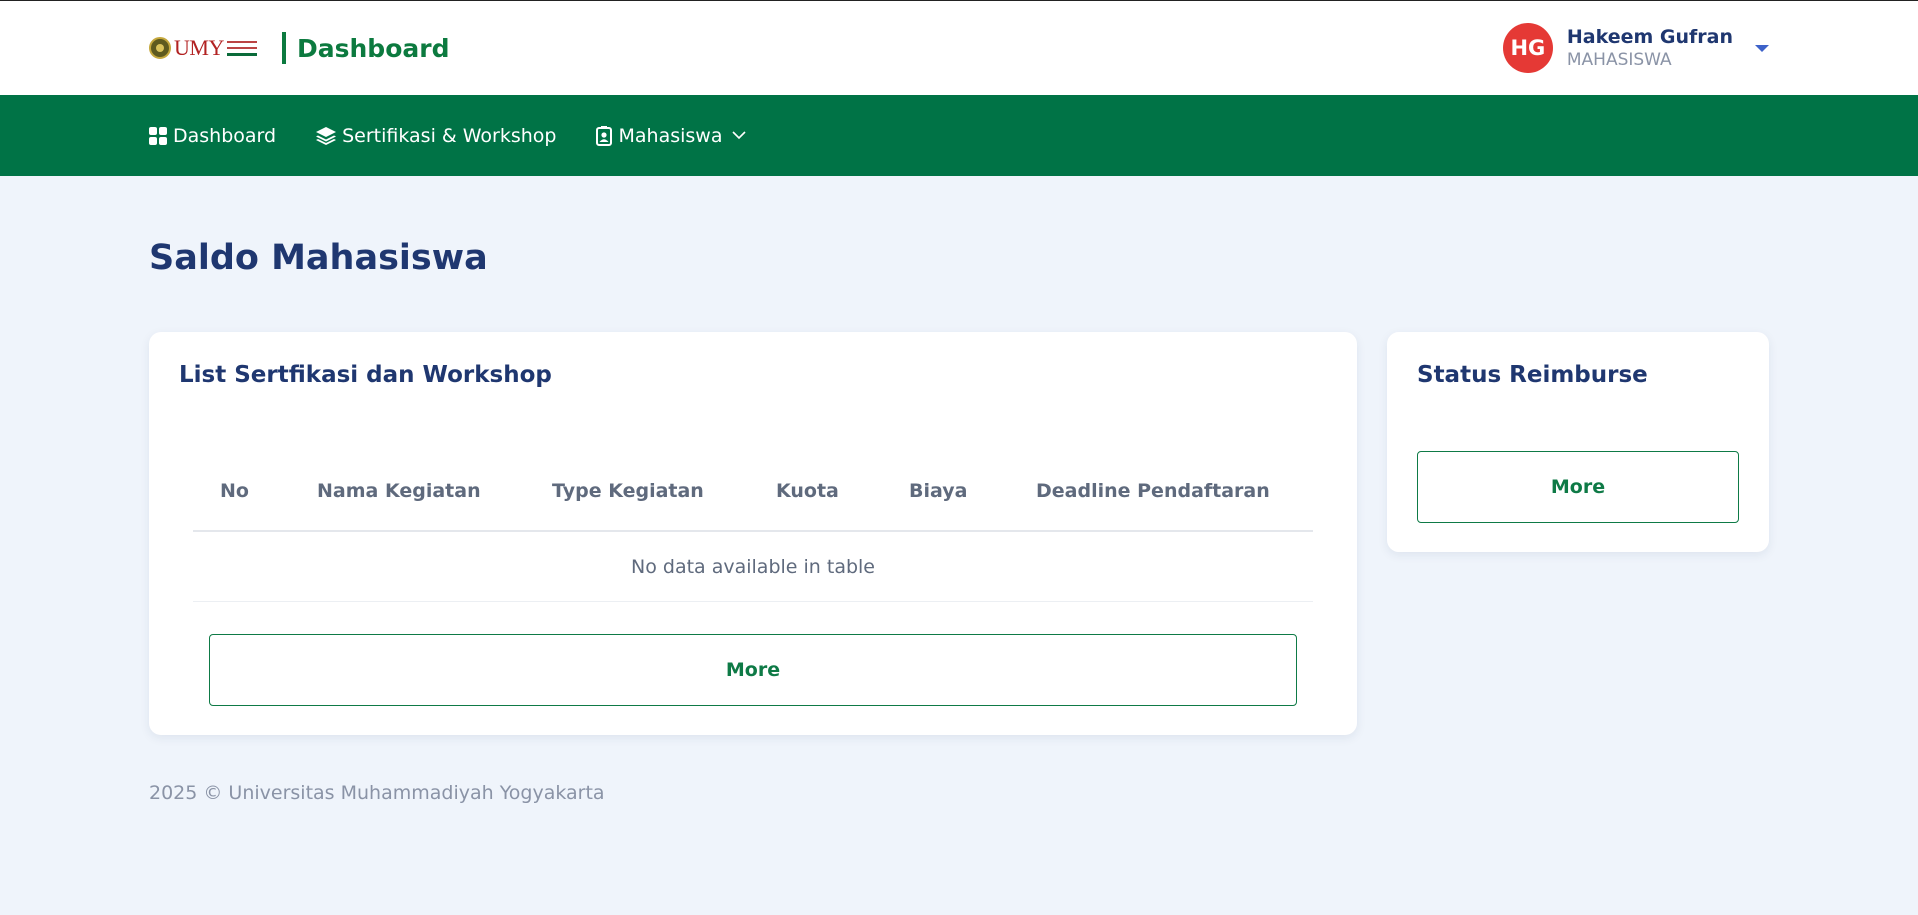  I want to click on column-header-deadline: Deadline Pendaftaran, so click(1153, 491).